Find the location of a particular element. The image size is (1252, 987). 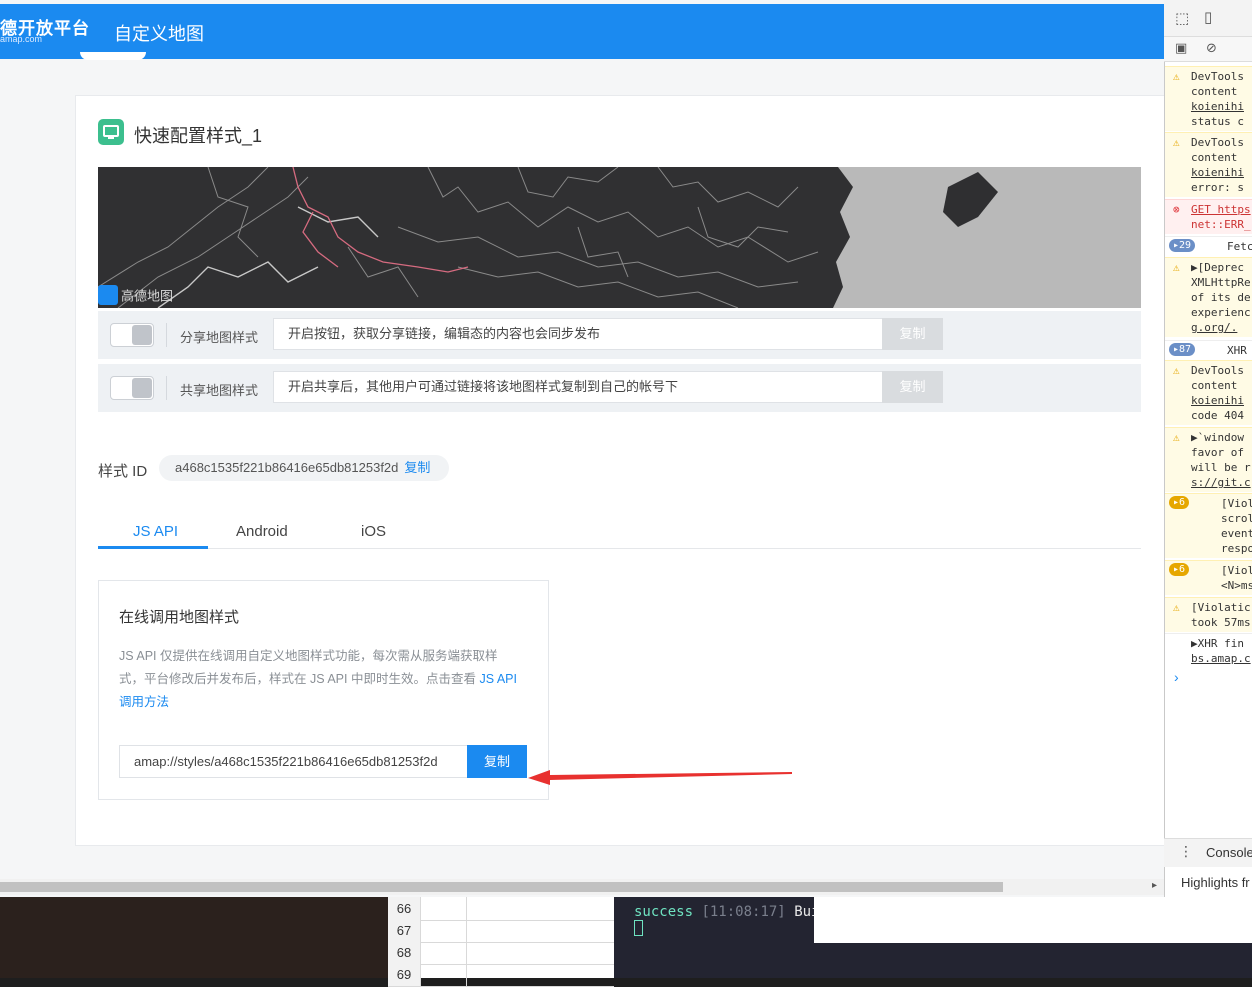

style-id-value: a468c1535f221b86416e65db81253f2d is located at coordinates (287, 467).